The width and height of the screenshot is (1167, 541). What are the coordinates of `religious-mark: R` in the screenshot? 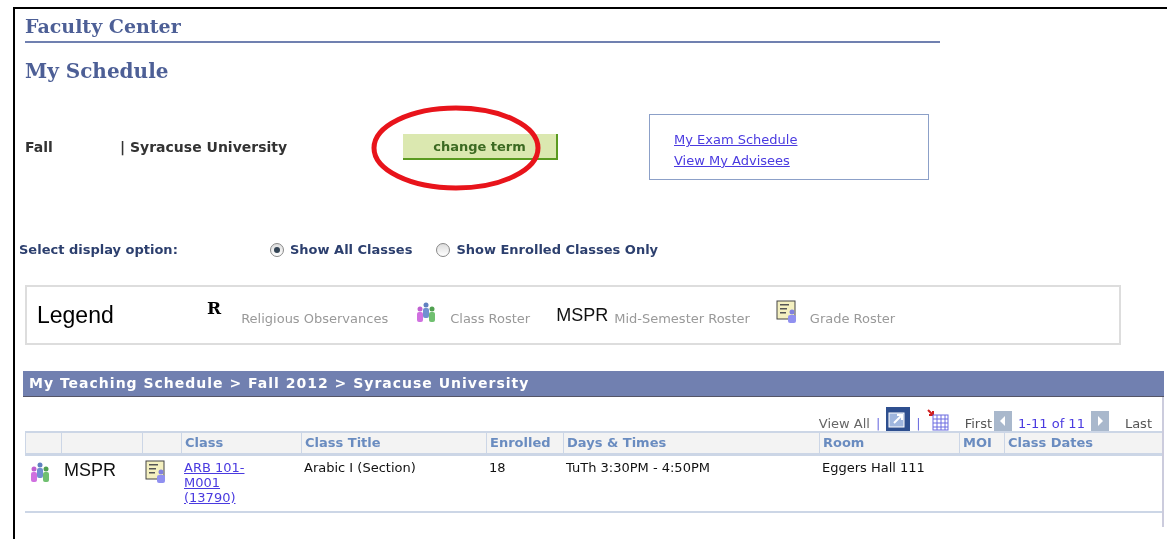 It's located at (214, 308).